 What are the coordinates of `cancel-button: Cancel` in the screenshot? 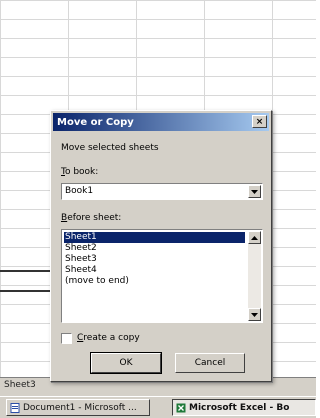 It's located at (210, 363).